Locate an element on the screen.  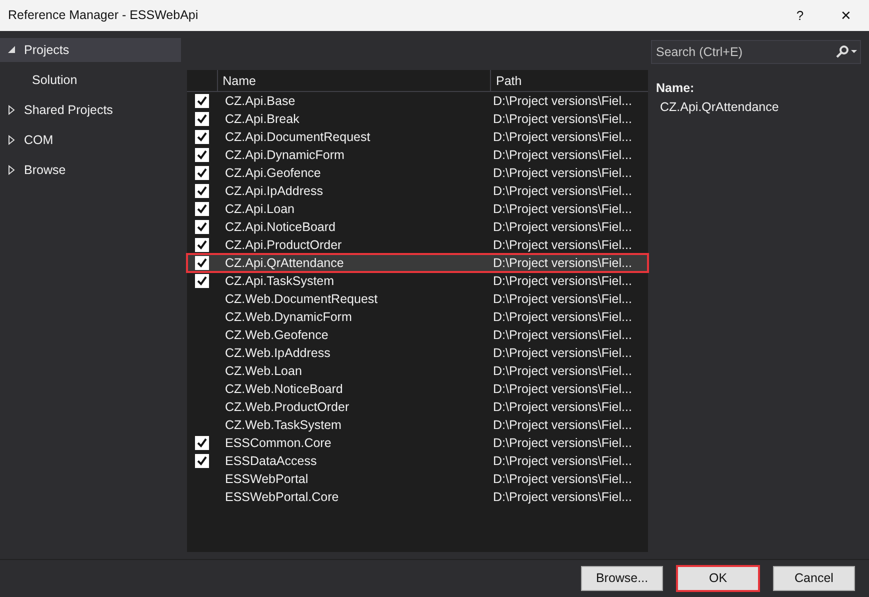
table-cell-text: CZ.Api.QrAttendance is located at coordinates (284, 263).